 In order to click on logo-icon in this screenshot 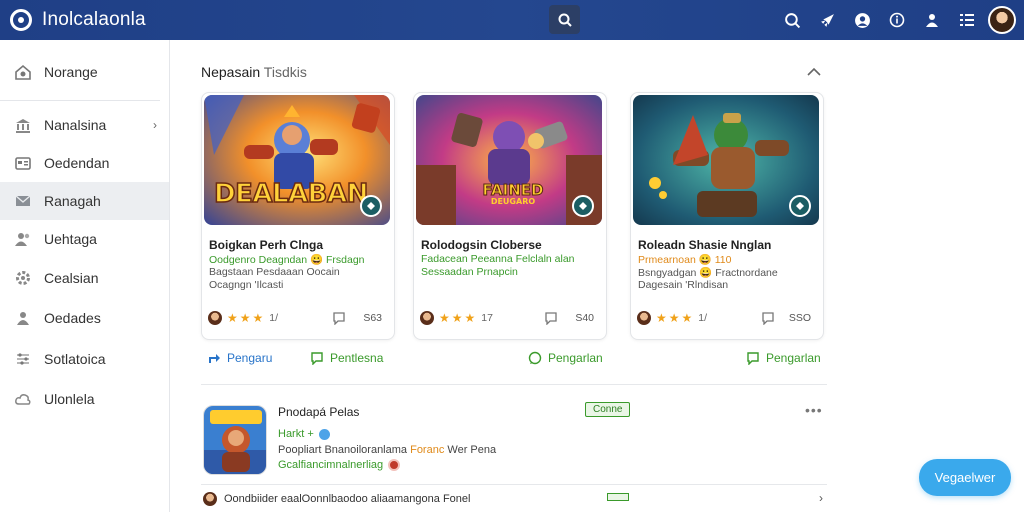, I will do `click(21, 20)`.